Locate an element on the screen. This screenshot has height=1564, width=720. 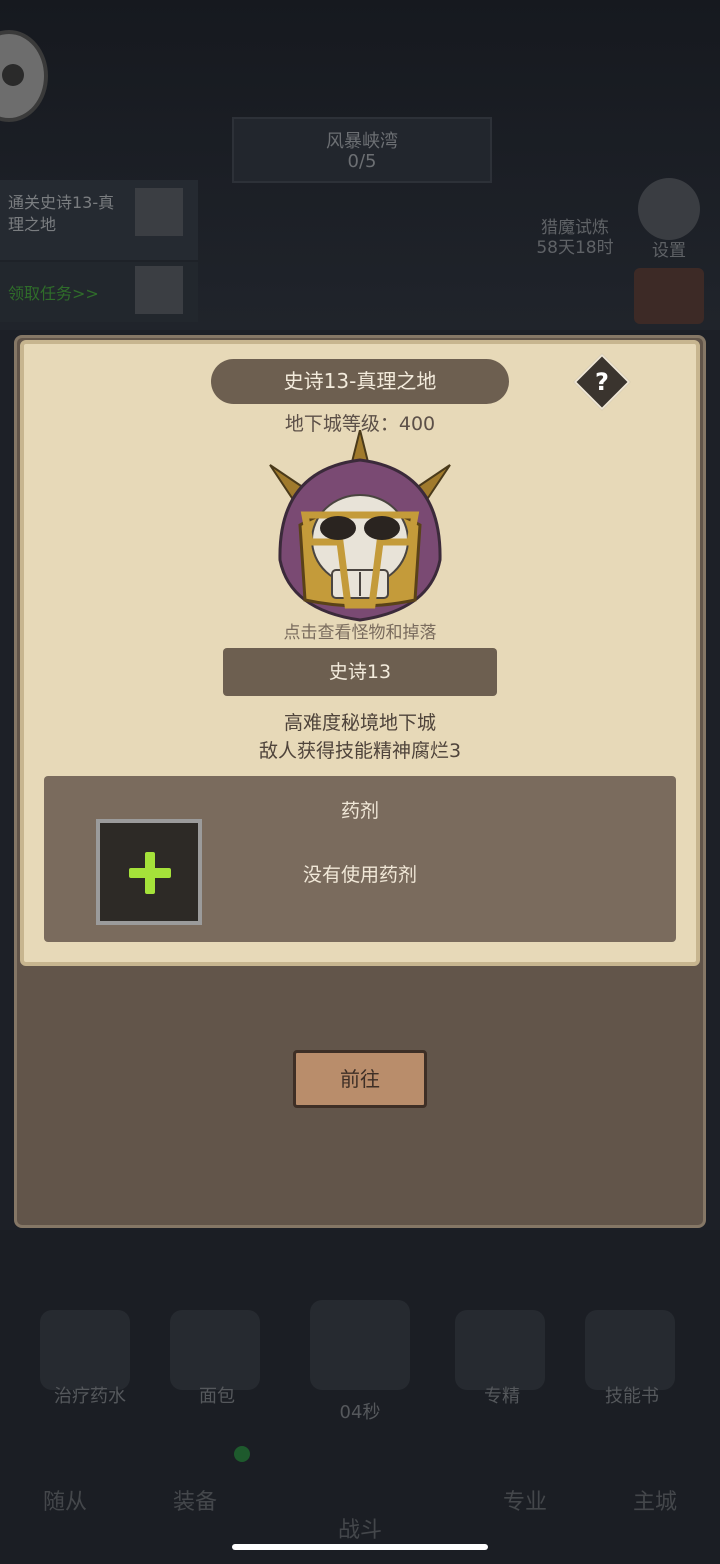
quest-box: 风暴峡湾 0/5 is located at coordinates (362, 150).